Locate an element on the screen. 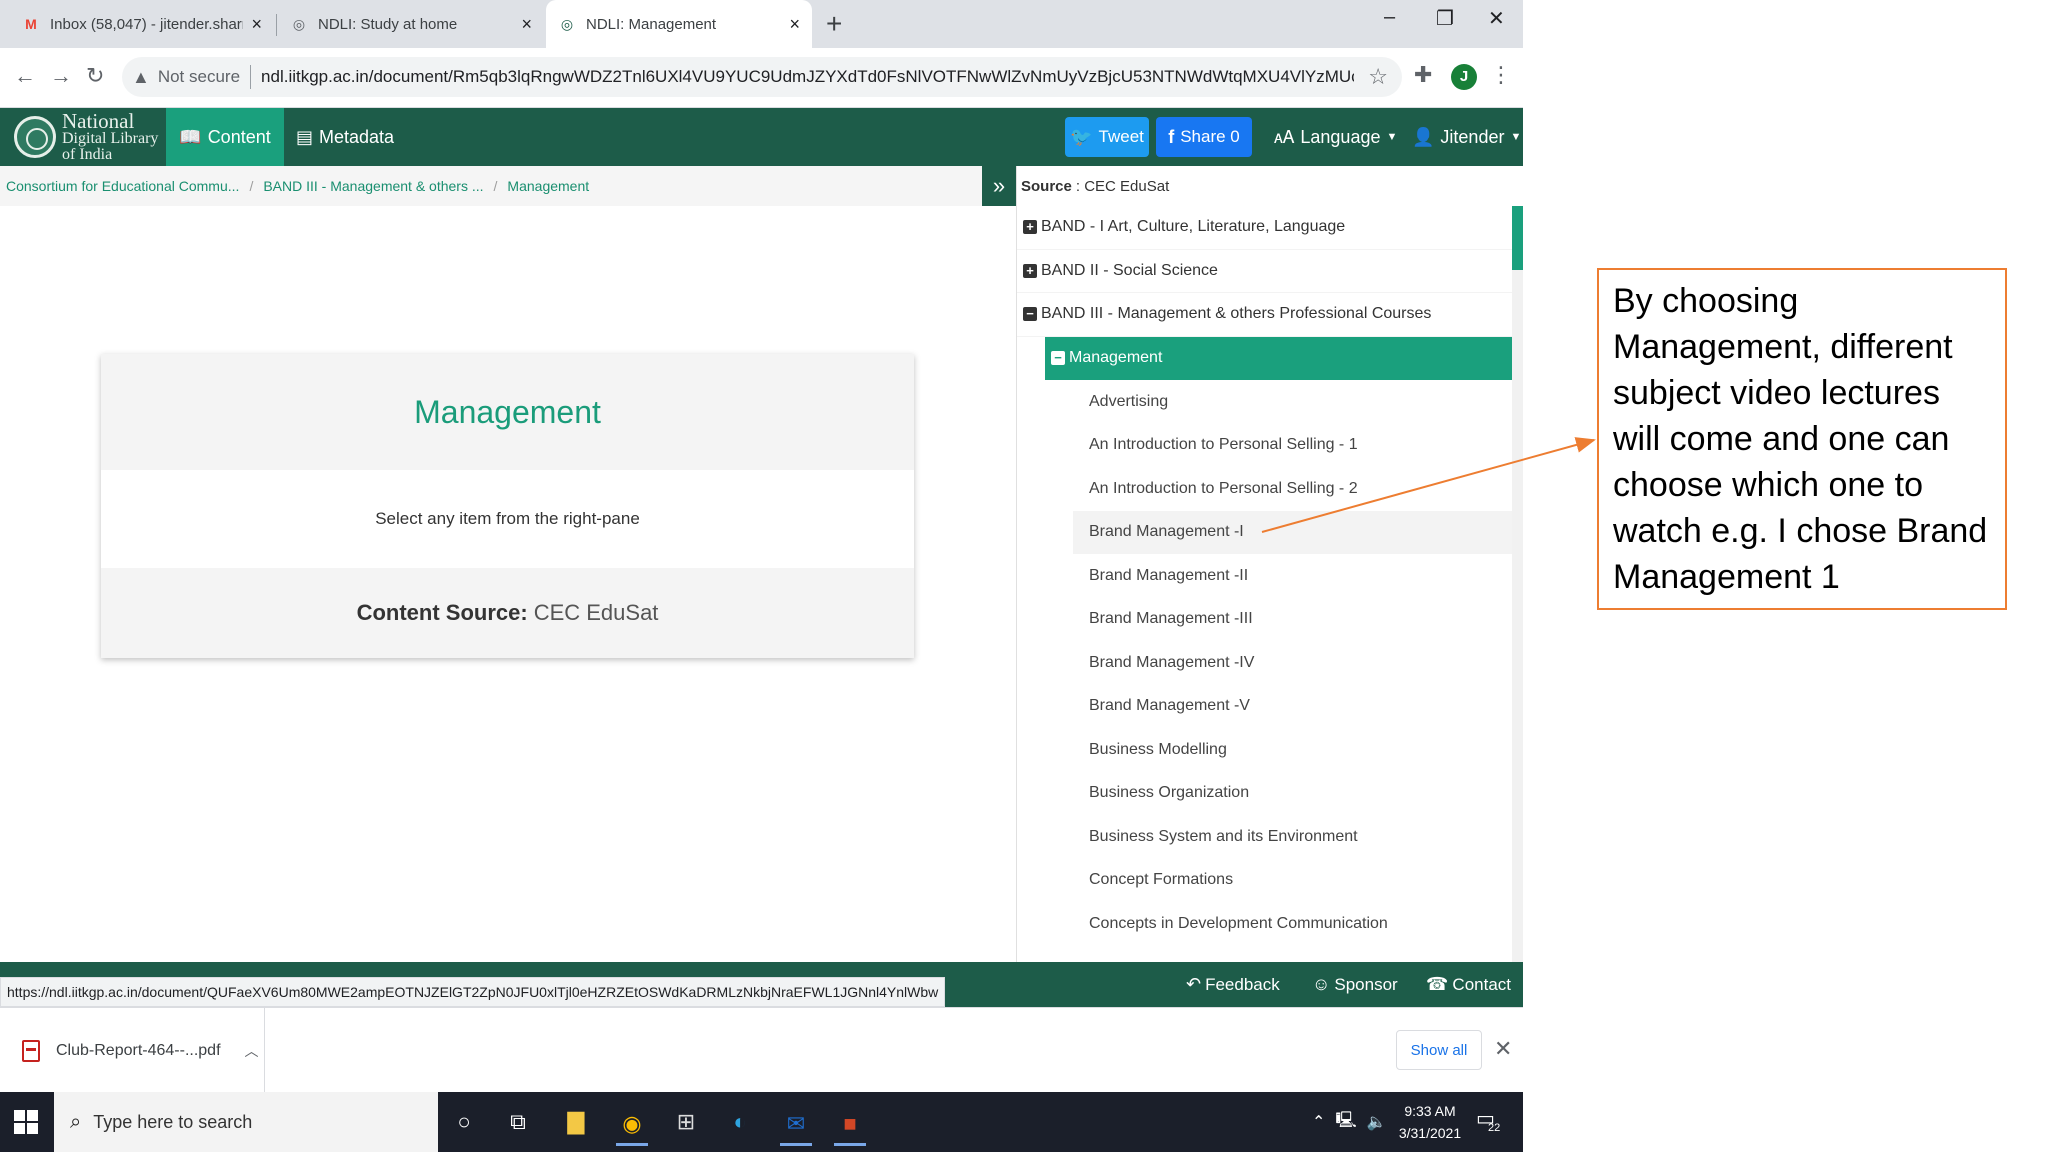 The image size is (2048, 1152). tab-ndli-management: ◎ NDLI: Management × is located at coordinates (679, 24).